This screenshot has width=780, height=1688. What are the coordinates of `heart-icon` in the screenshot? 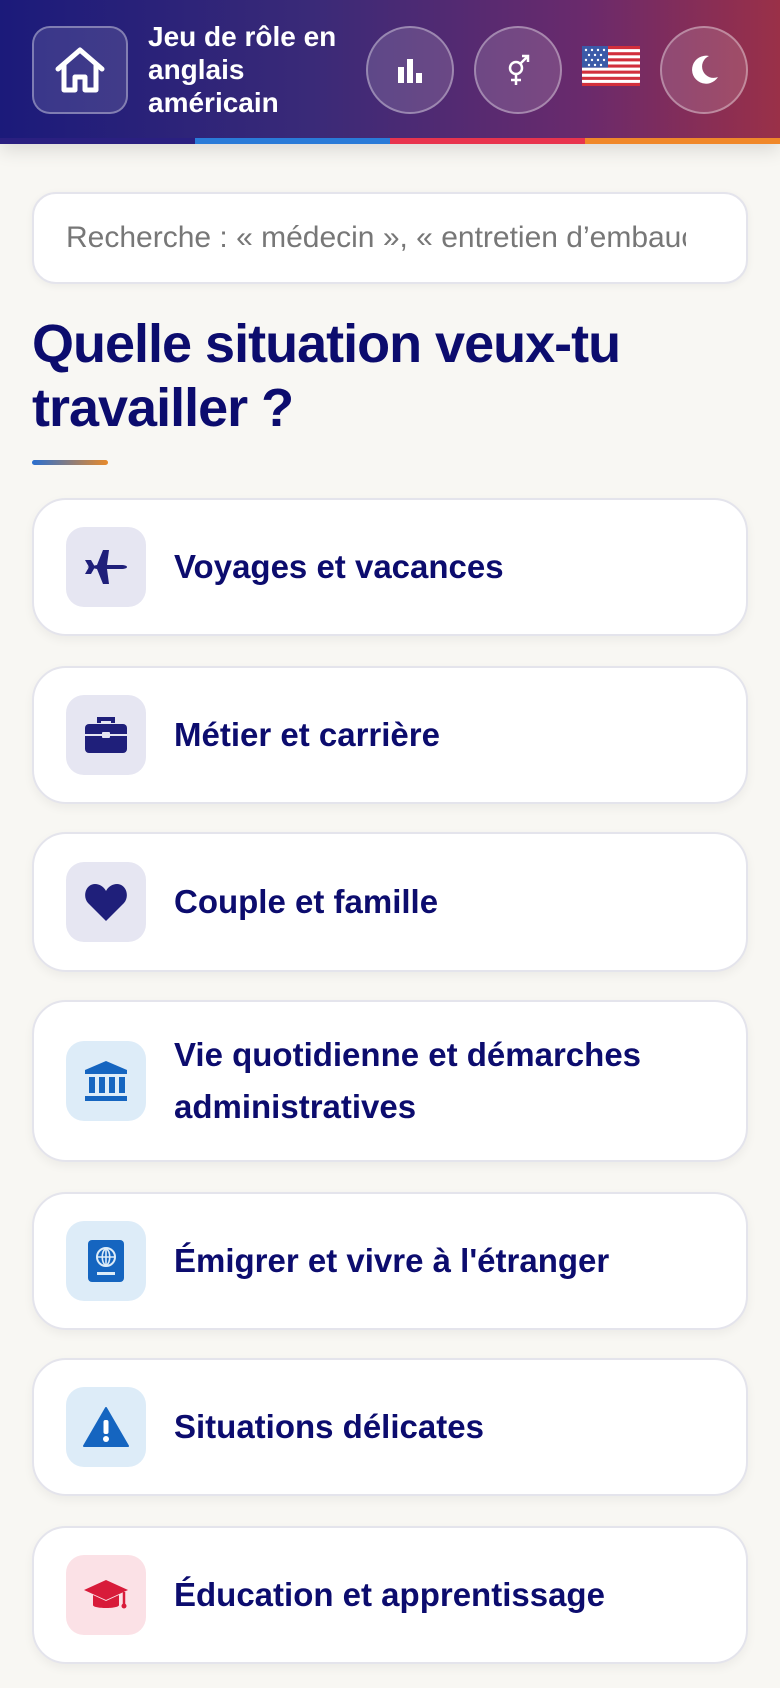 It's located at (106, 902).